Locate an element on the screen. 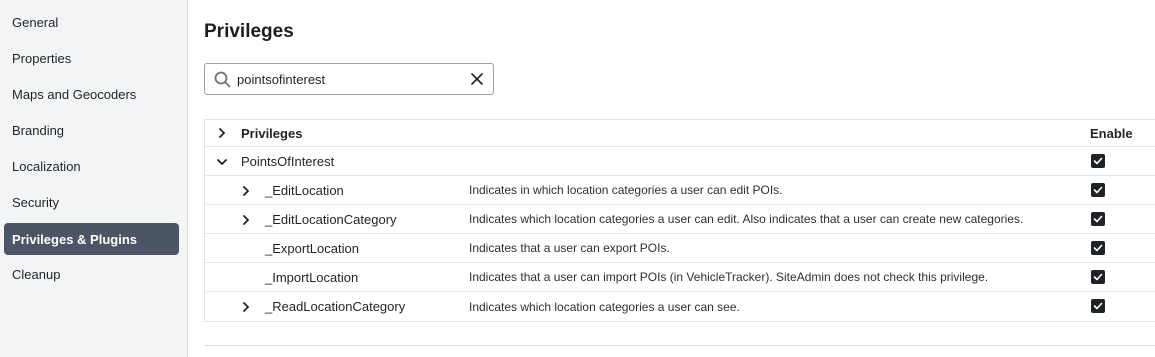 The width and height of the screenshot is (1155, 357). close-icon is located at coordinates (477, 79).